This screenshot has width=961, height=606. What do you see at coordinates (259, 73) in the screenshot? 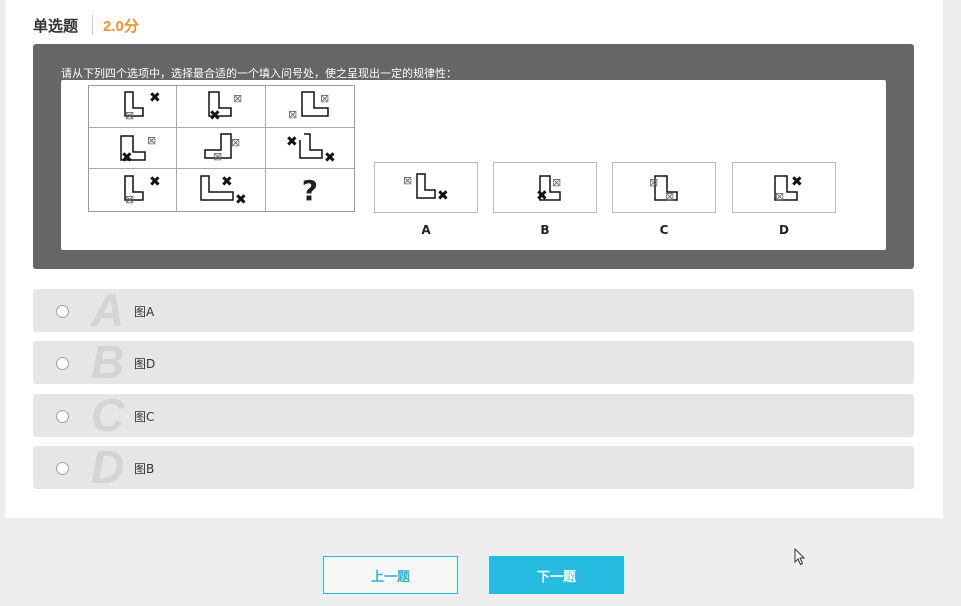
I see `stem-text: 请从下列四个选项中，选择最合适的一个填入问号处，使之呈现出一定的规律性：` at bounding box center [259, 73].